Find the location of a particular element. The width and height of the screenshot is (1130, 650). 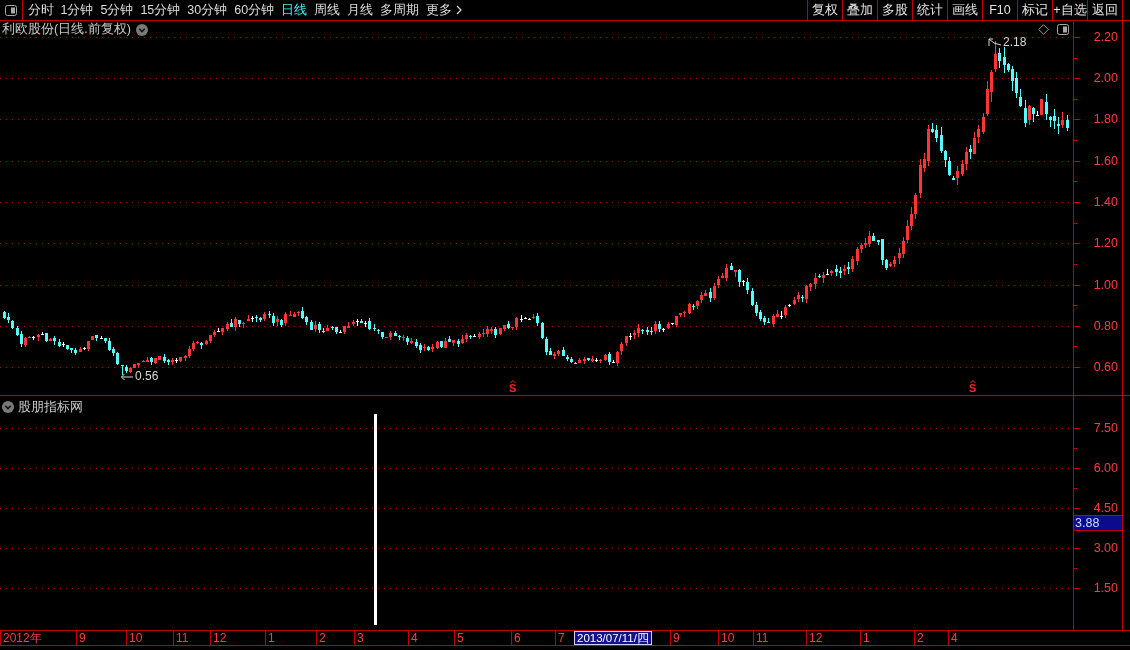

period-tab: 15分钟 is located at coordinates (160, 10).